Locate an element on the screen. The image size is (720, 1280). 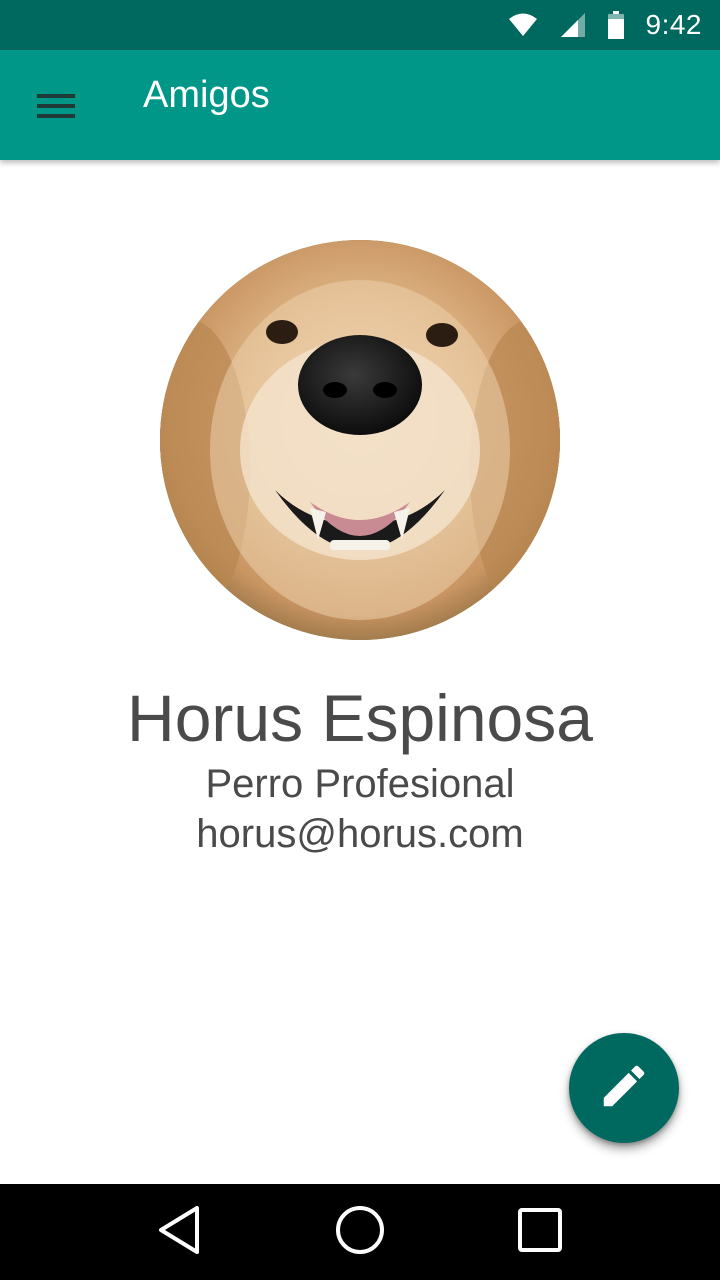
hamburger-menu-icon is located at coordinates (57, 108).